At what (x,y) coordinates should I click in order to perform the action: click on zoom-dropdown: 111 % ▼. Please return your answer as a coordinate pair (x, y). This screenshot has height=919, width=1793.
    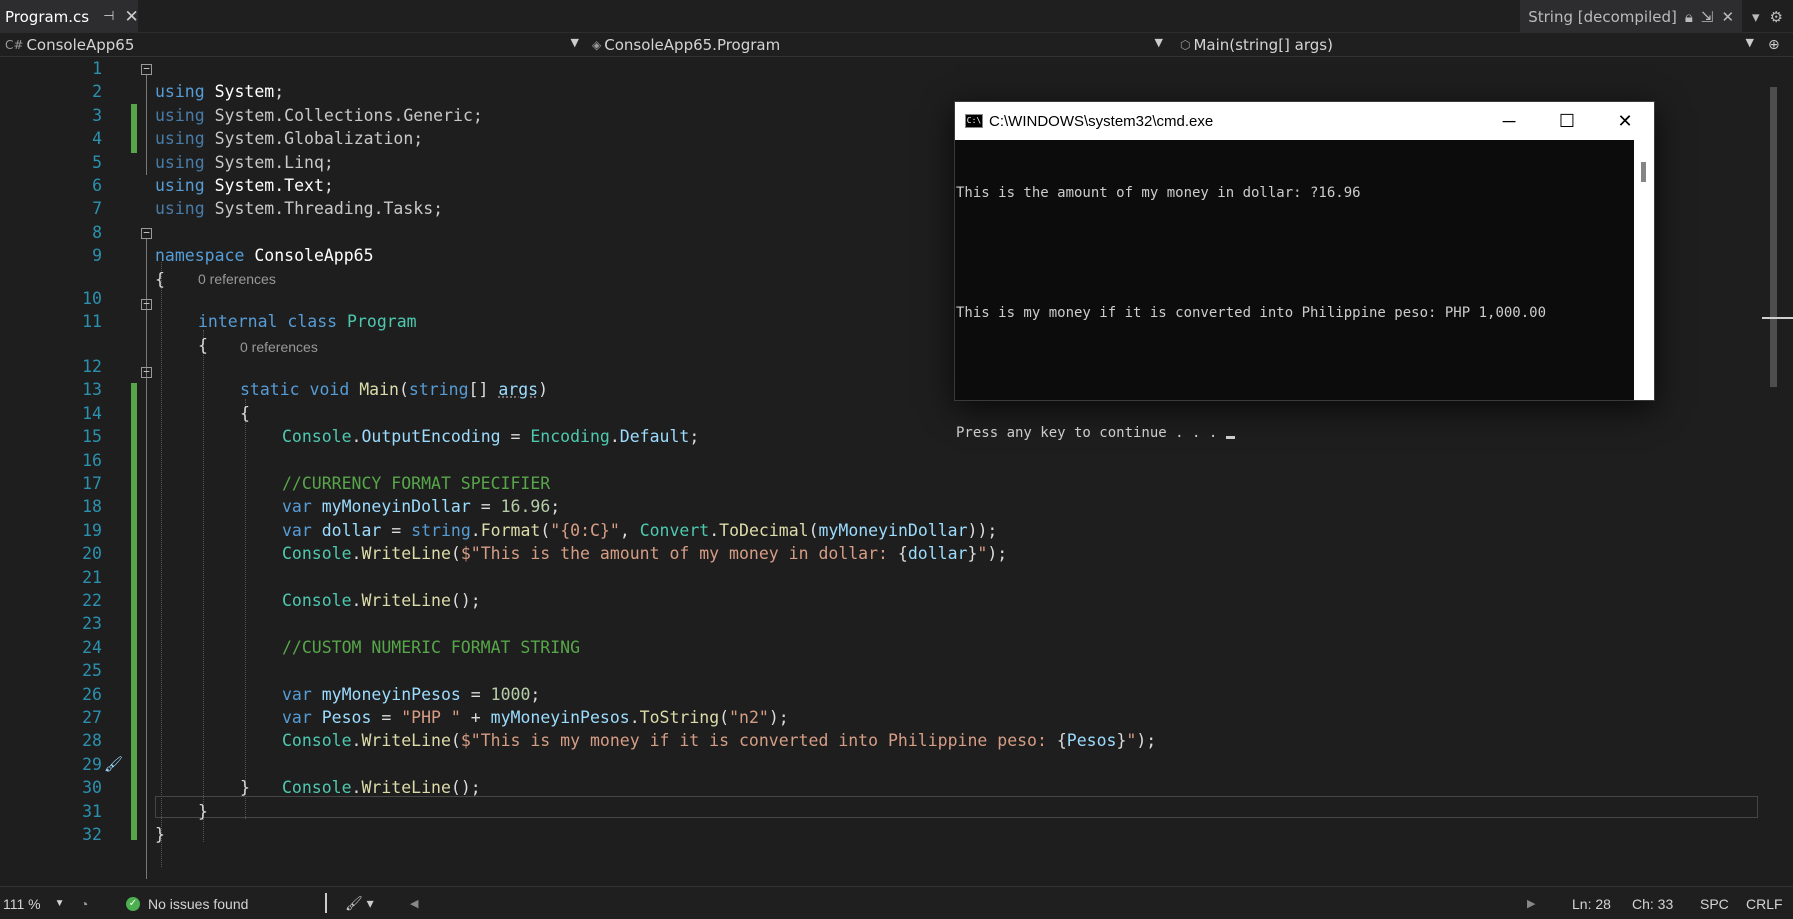
    Looking at the image, I should click on (34, 903).